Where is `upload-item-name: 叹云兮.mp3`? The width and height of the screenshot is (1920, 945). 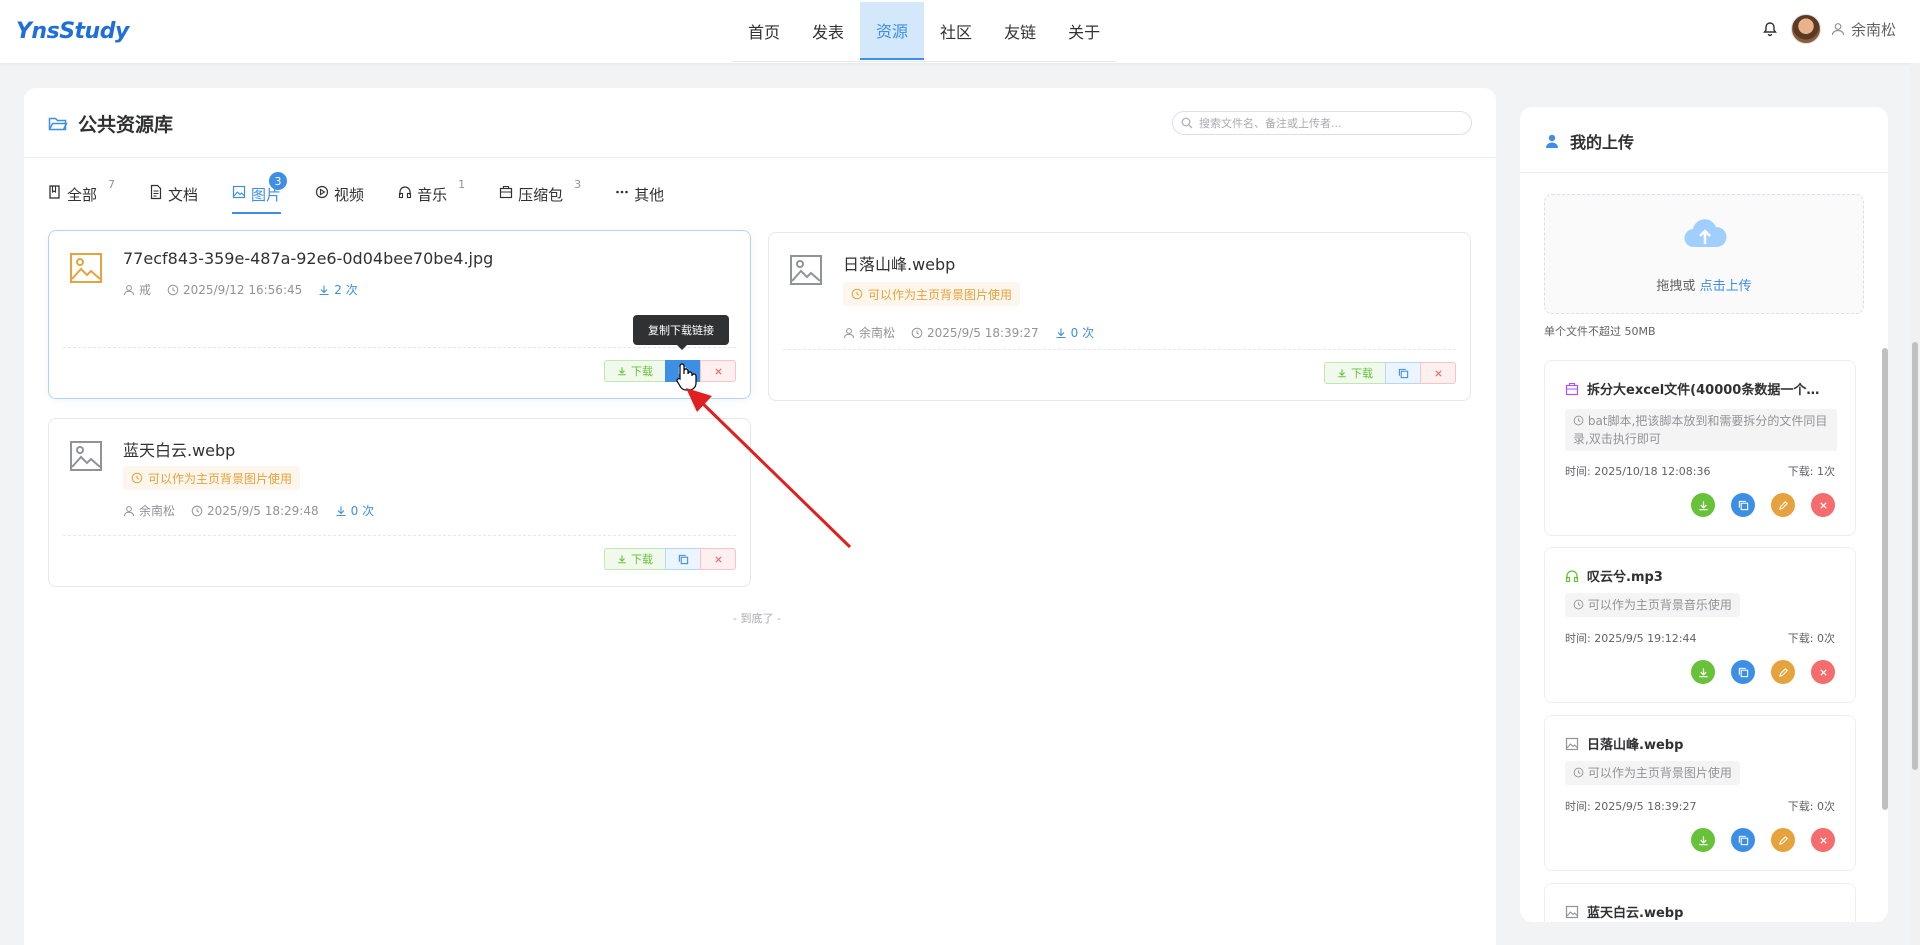 upload-item-name: 叹云兮.mp3 is located at coordinates (1700, 575).